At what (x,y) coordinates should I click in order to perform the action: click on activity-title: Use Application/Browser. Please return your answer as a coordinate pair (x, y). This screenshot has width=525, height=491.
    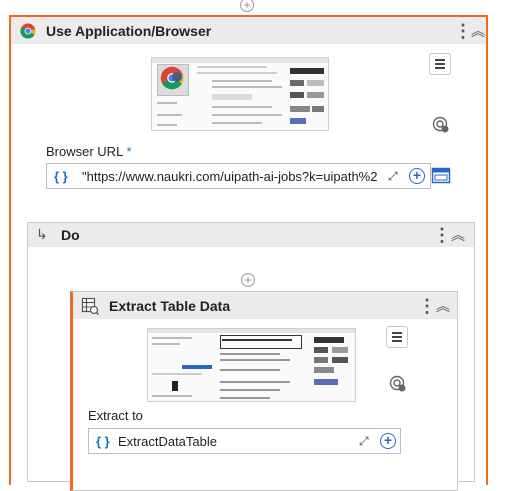
    Looking at the image, I should click on (129, 31).